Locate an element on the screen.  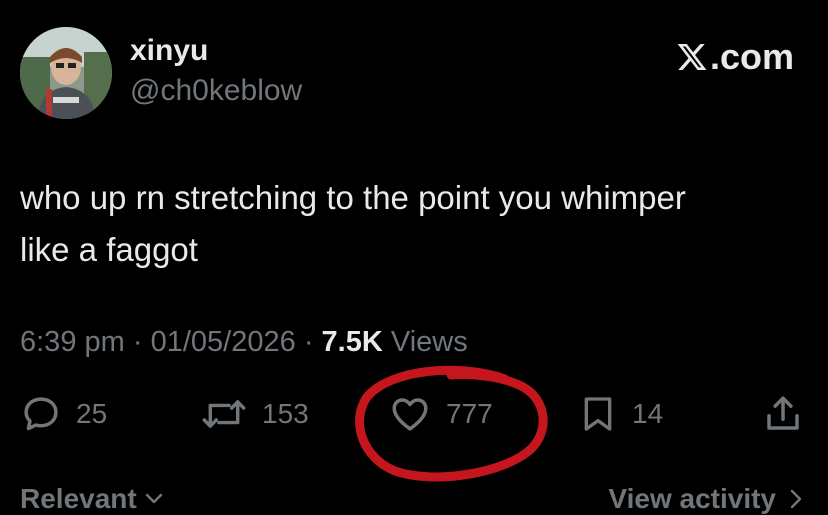
repost-icon is located at coordinates (224, 414).